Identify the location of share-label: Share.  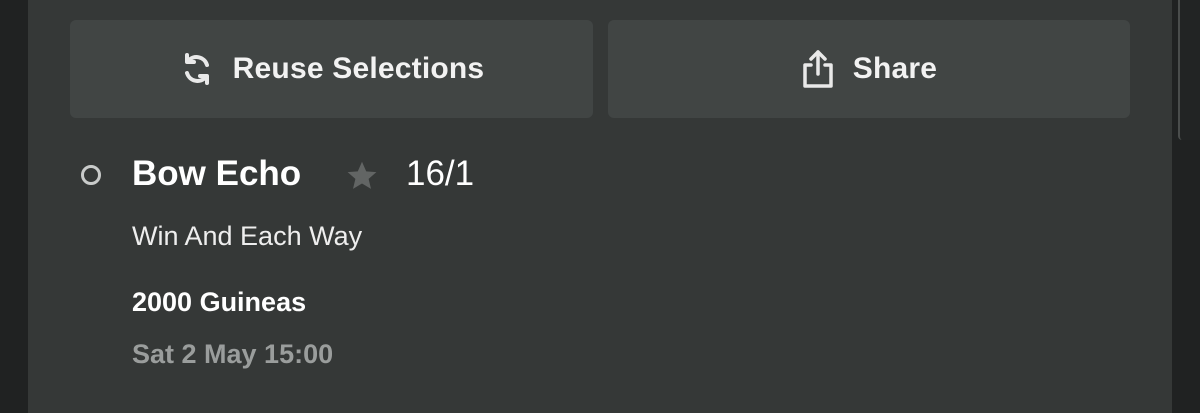
(895, 68).